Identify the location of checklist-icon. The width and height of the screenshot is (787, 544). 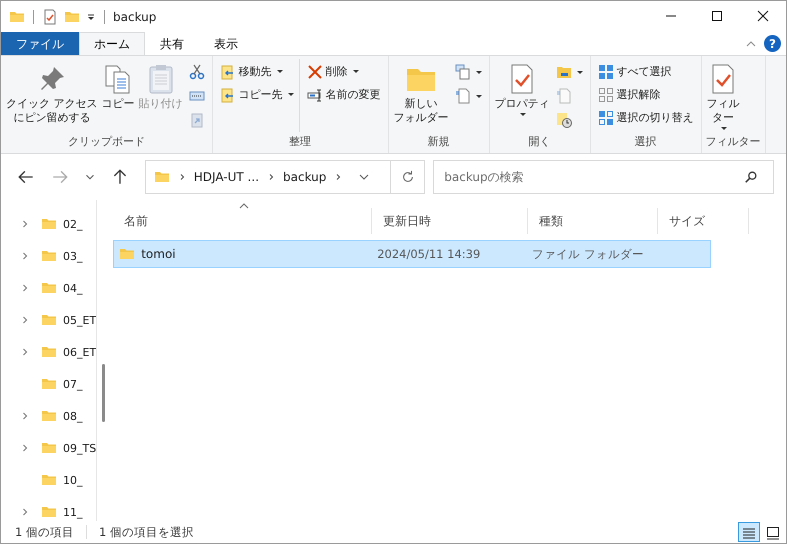
(50, 16).